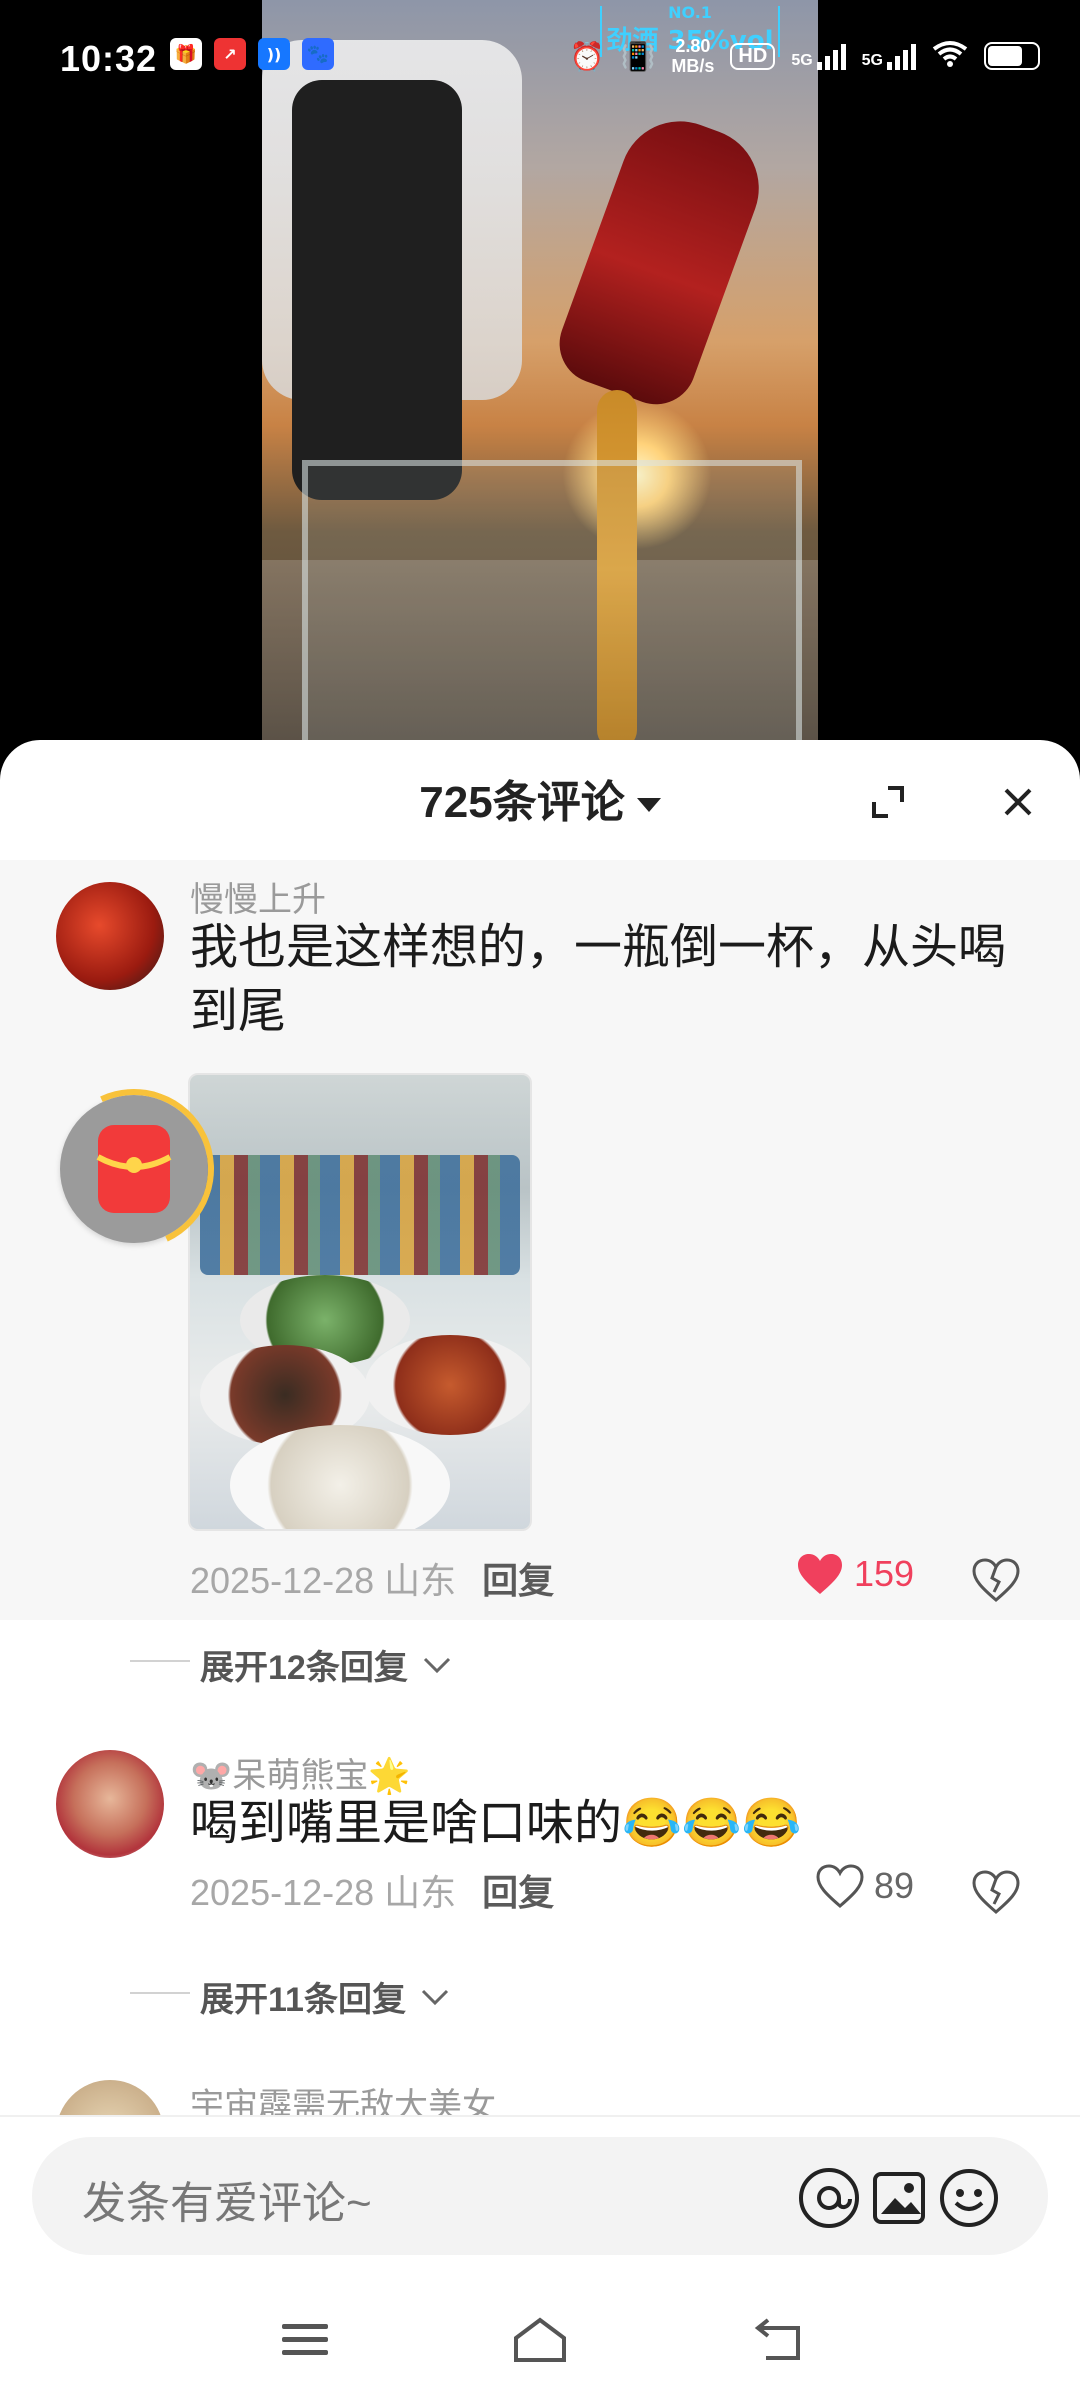 This screenshot has height=2400, width=1080. What do you see at coordinates (648, 805) in the screenshot?
I see `dropdown-caret-icon` at bounding box center [648, 805].